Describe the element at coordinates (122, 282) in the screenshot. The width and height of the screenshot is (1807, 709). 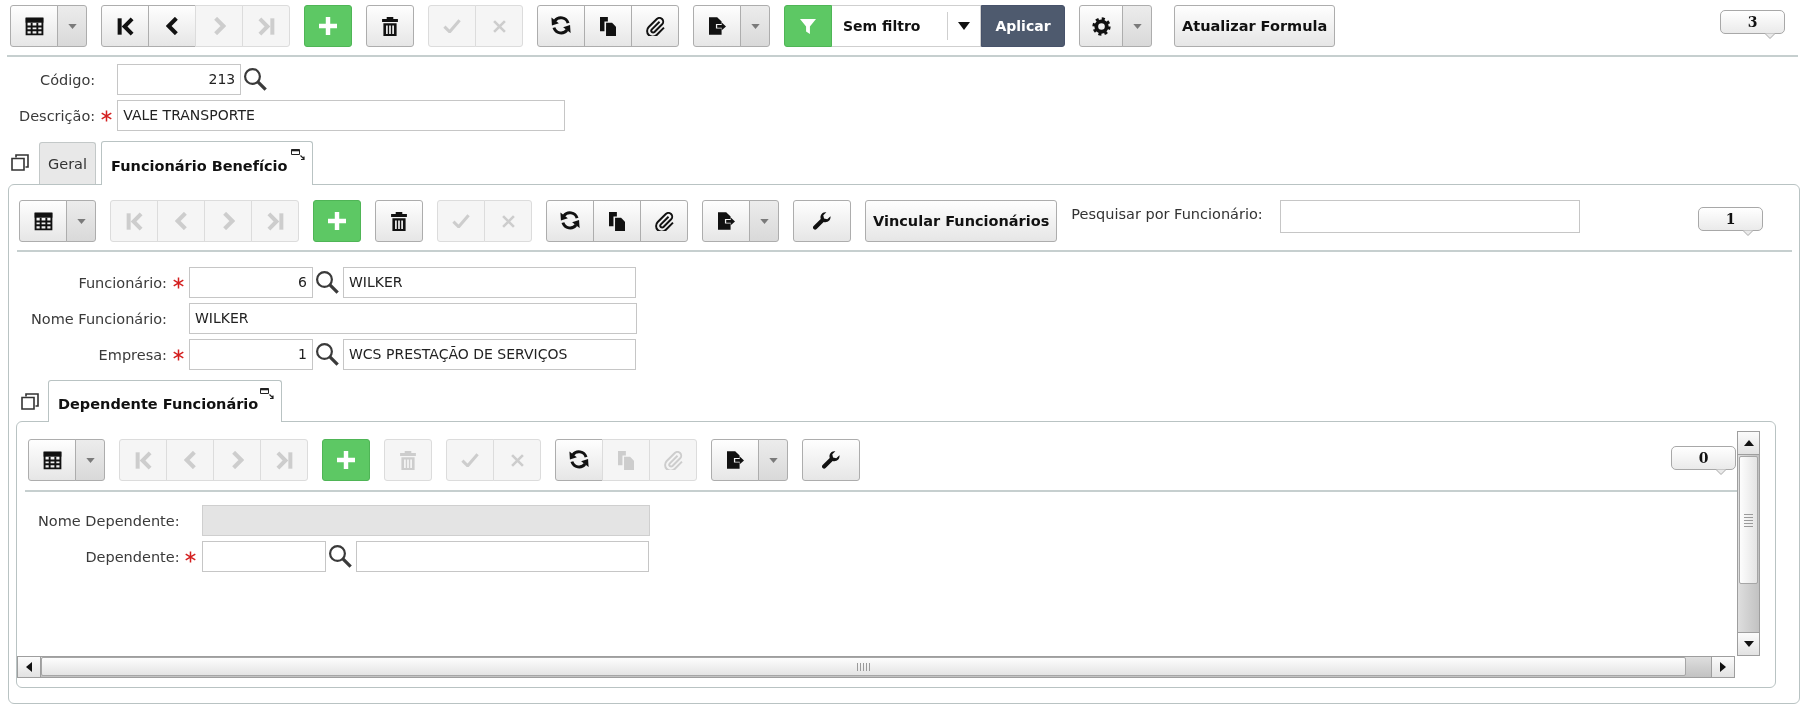
I see `field-label: Funcionário:` at that location.